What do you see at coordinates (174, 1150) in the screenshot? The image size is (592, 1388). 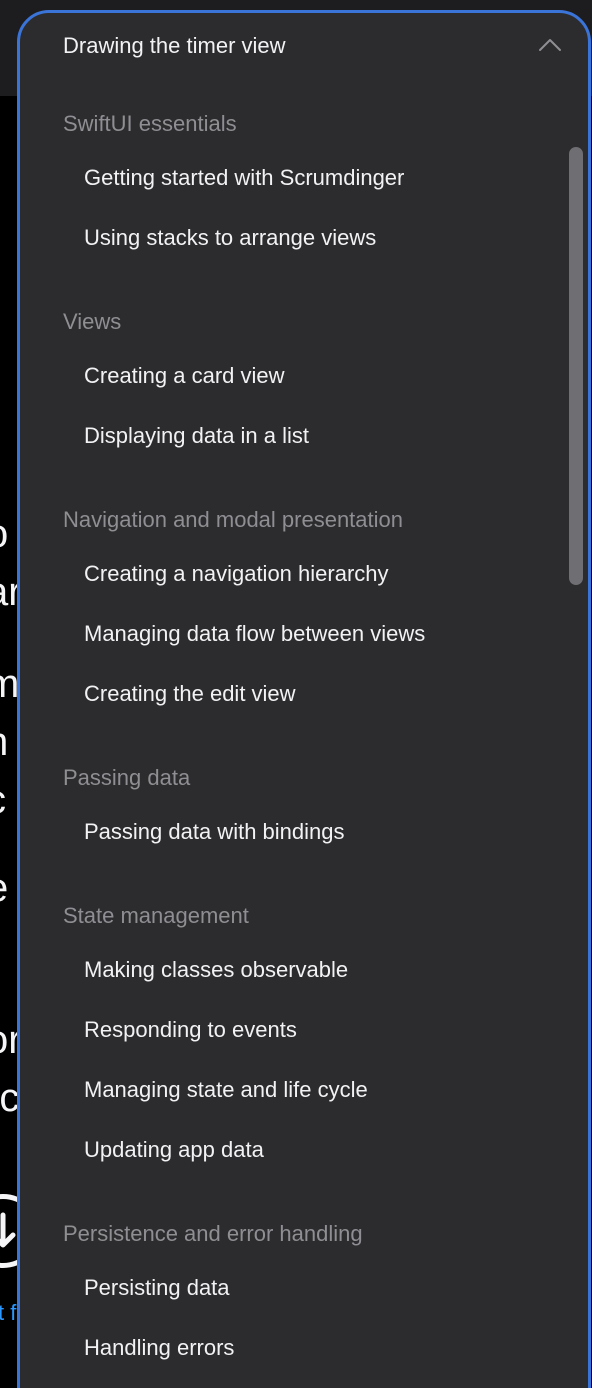 I see `list-item-app-data: Updating app data` at bounding box center [174, 1150].